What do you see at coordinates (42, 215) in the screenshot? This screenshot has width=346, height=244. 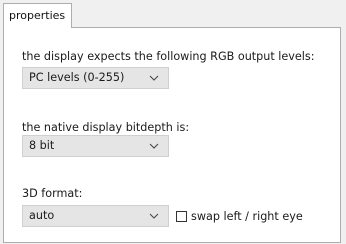 I see `format-3d-value: auto` at bounding box center [42, 215].